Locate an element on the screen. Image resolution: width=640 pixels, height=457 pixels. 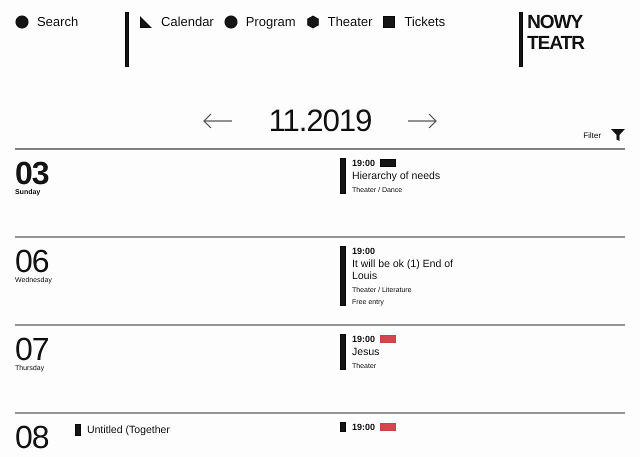
funnel-icon is located at coordinates (618, 135).